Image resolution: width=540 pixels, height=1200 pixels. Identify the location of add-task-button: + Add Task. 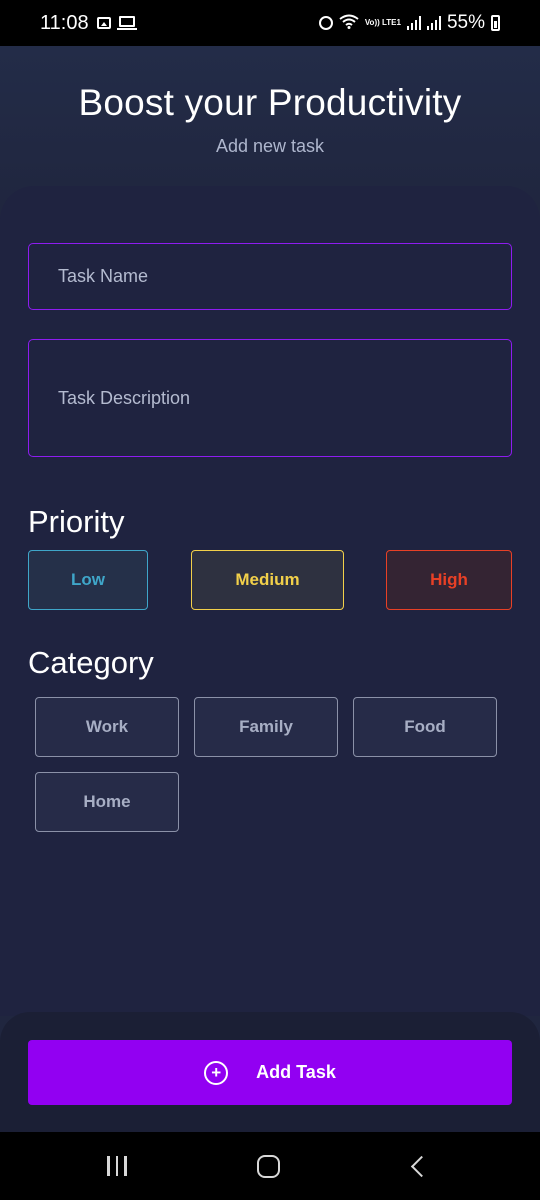
(270, 1072).